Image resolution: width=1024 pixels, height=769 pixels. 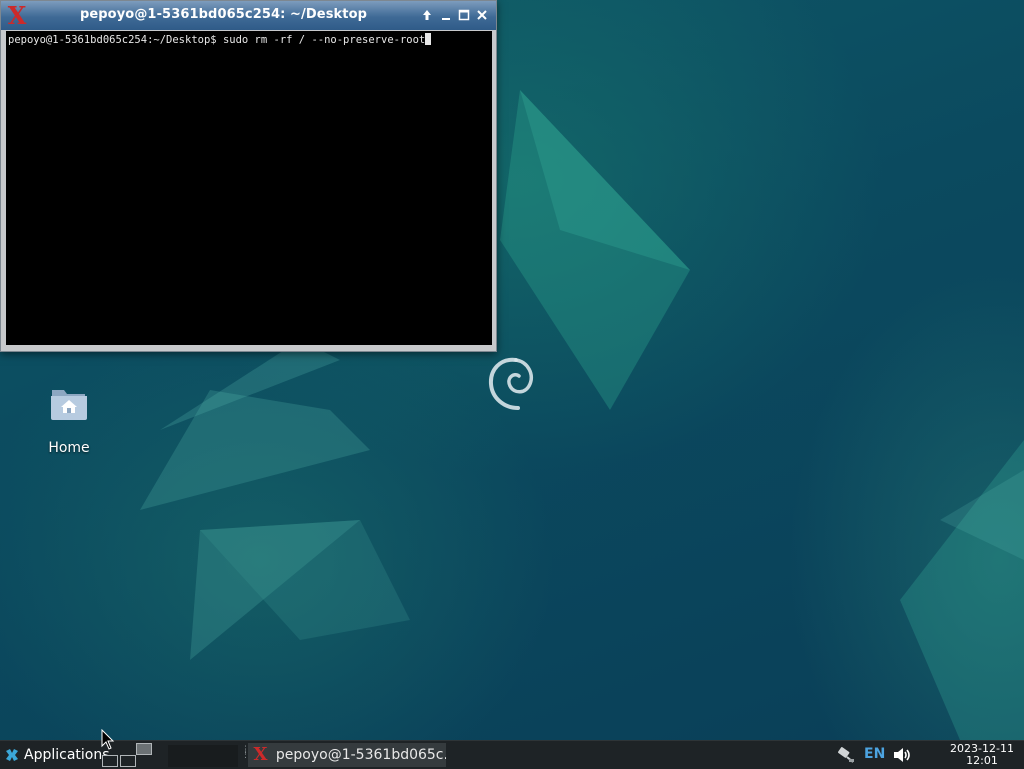 What do you see at coordinates (482, 15) in the screenshot?
I see `close-icon` at bounding box center [482, 15].